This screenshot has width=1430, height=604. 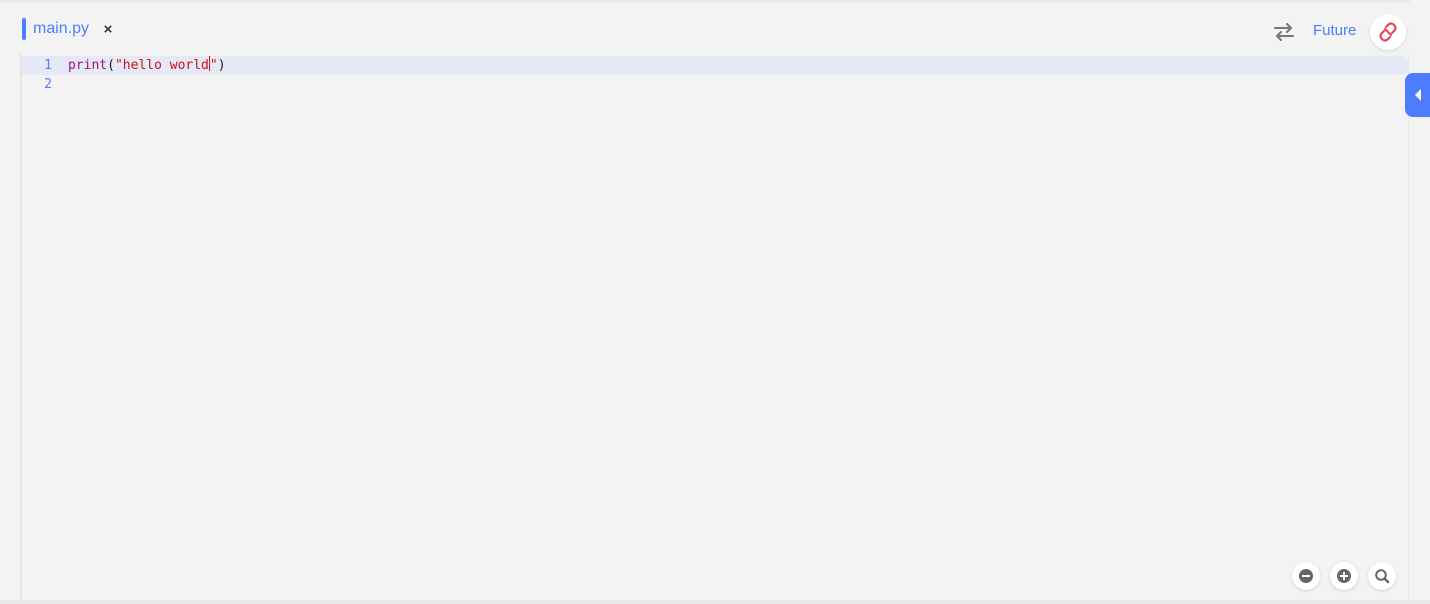 I want to click on zoom-out-icon, so click(x=1306, y=576).